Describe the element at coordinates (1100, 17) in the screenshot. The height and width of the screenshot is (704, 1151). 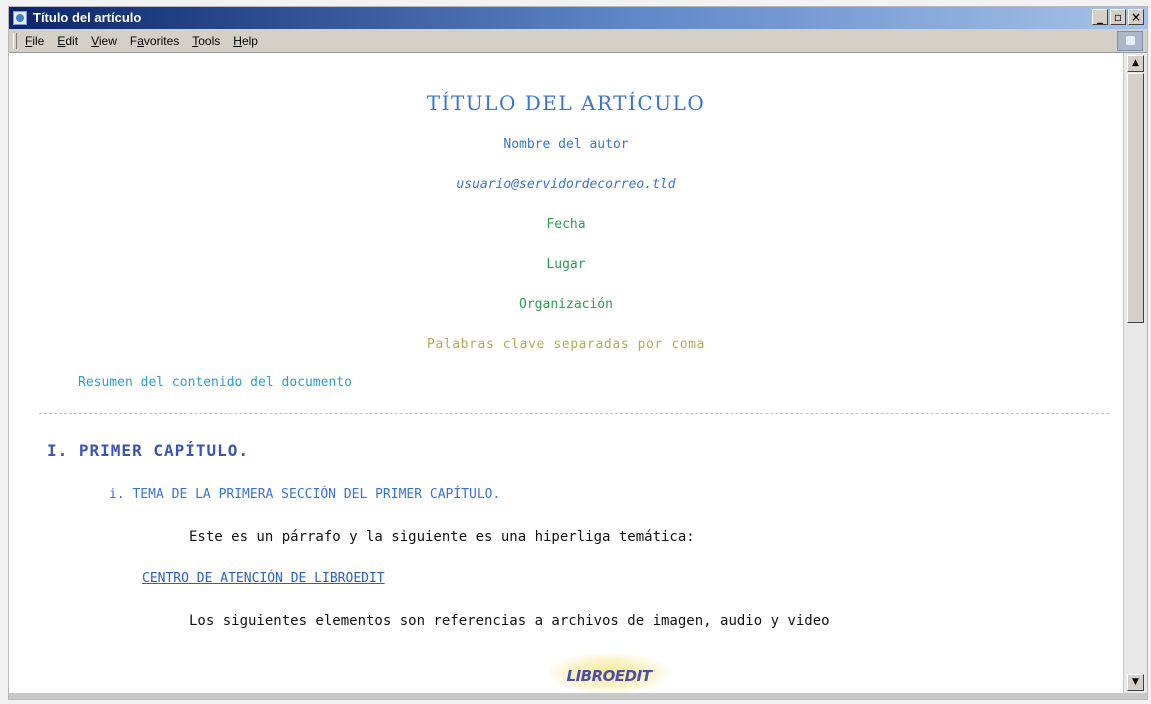
I see `minimize-button: _` at that location.